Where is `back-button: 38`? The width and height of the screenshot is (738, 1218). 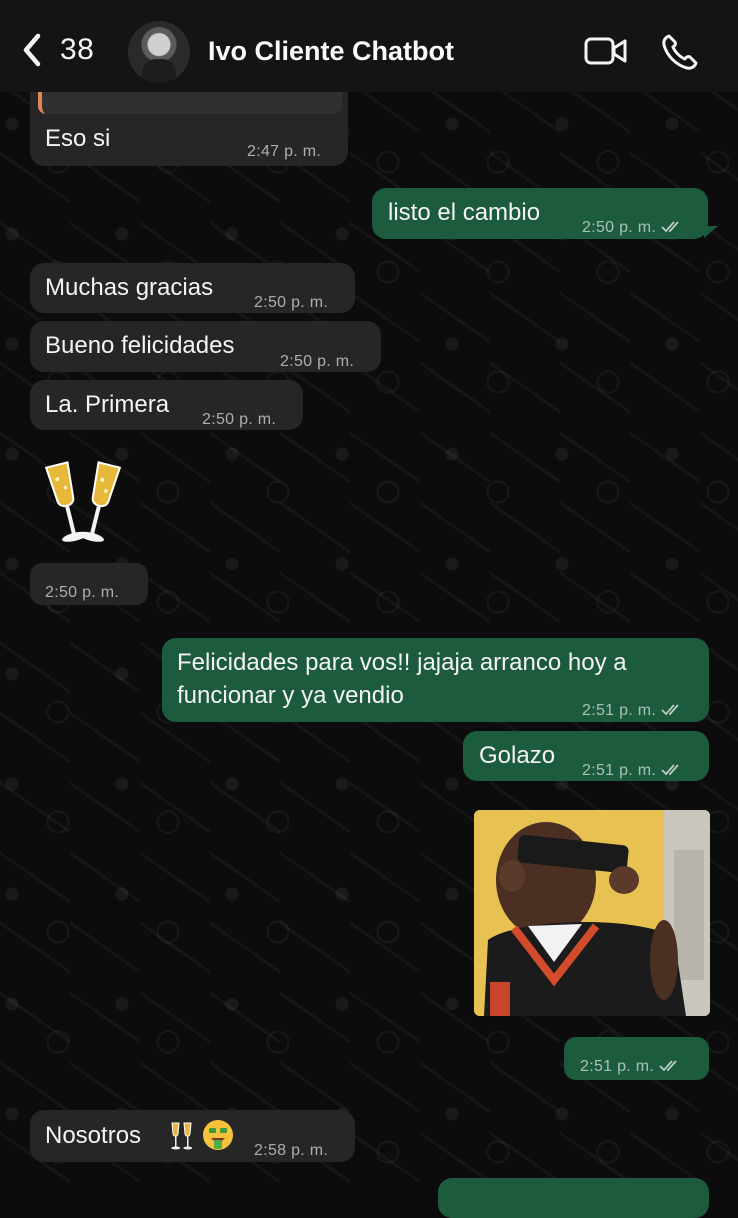 back-button: 38 is located at coordinates (56, 50).